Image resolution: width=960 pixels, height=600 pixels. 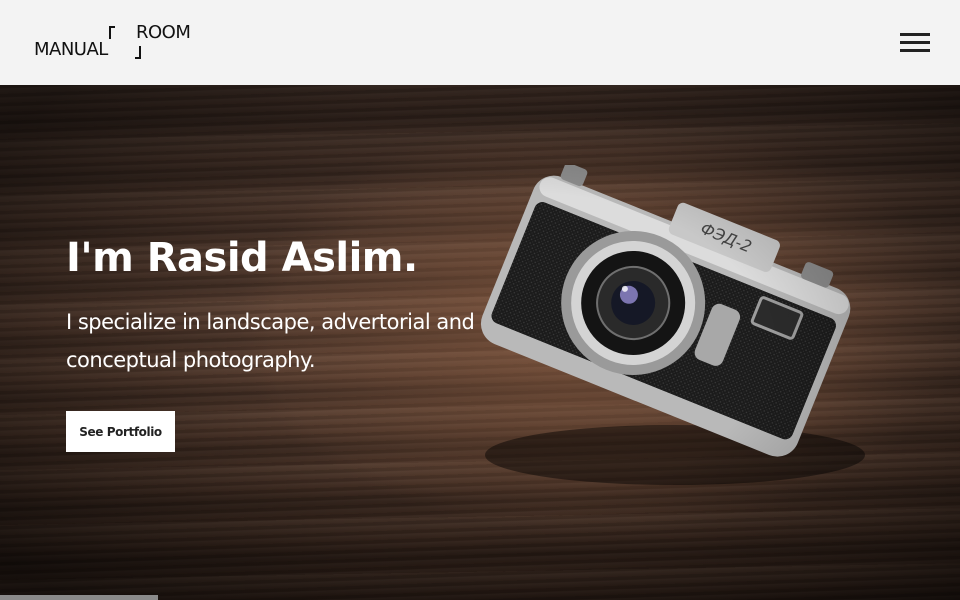 What do you see at coordinates (71, 49) in the screenshot?
I see `logo-word-manual: MANUAL` at bounding box center [71, 49].